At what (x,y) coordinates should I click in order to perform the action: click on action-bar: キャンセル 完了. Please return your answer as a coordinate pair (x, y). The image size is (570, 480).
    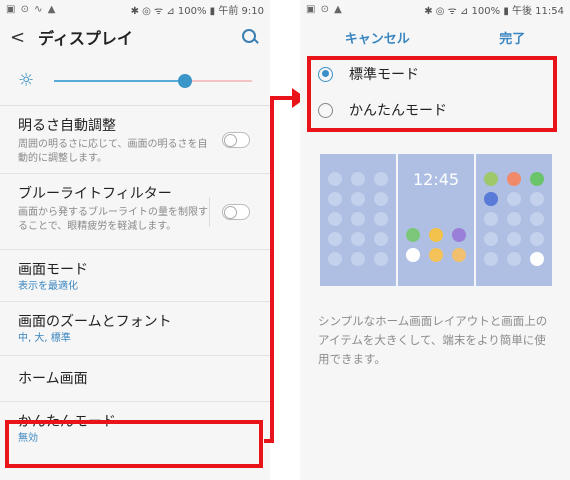
    Looking at the image, I should click on (435, 37).